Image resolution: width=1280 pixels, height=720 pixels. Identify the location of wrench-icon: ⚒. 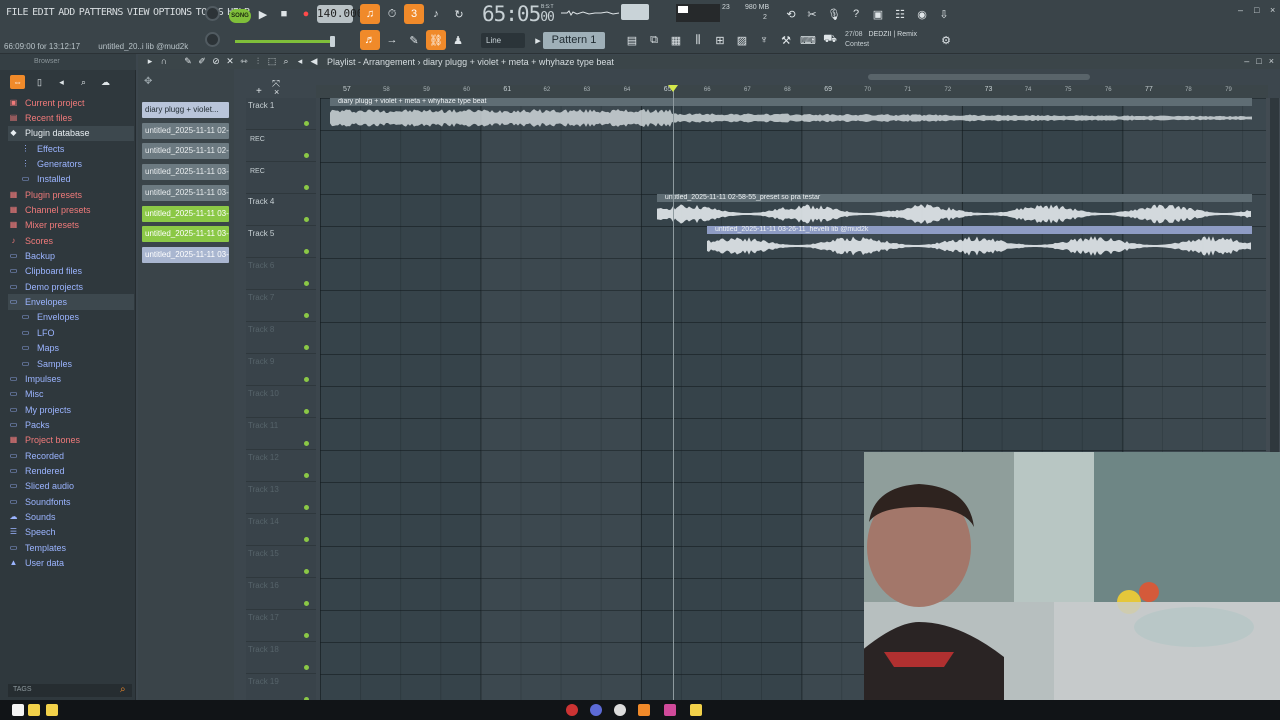
(786, 40).